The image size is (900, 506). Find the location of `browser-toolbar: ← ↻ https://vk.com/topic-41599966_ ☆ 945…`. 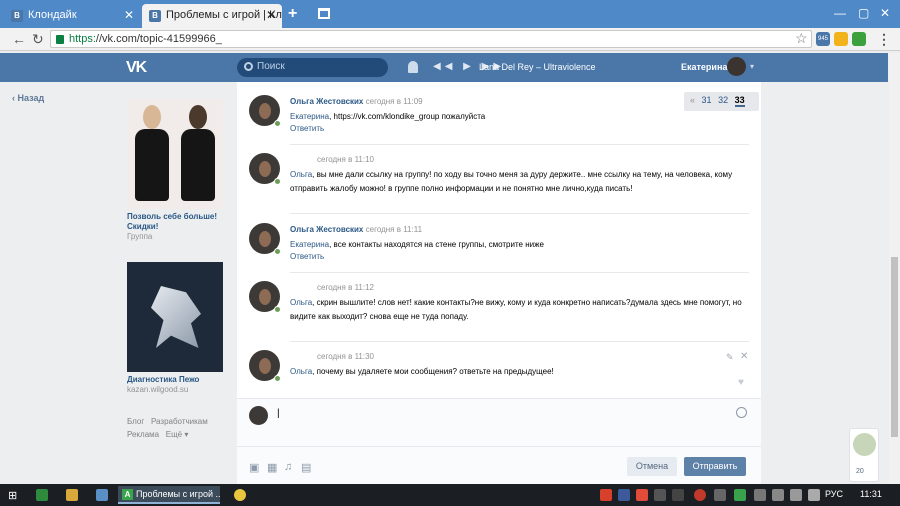

browser-toolbar: ← ↻ https://vk.com/topic-41599966_ ☆ 945… is located at coordinates (450, 39).